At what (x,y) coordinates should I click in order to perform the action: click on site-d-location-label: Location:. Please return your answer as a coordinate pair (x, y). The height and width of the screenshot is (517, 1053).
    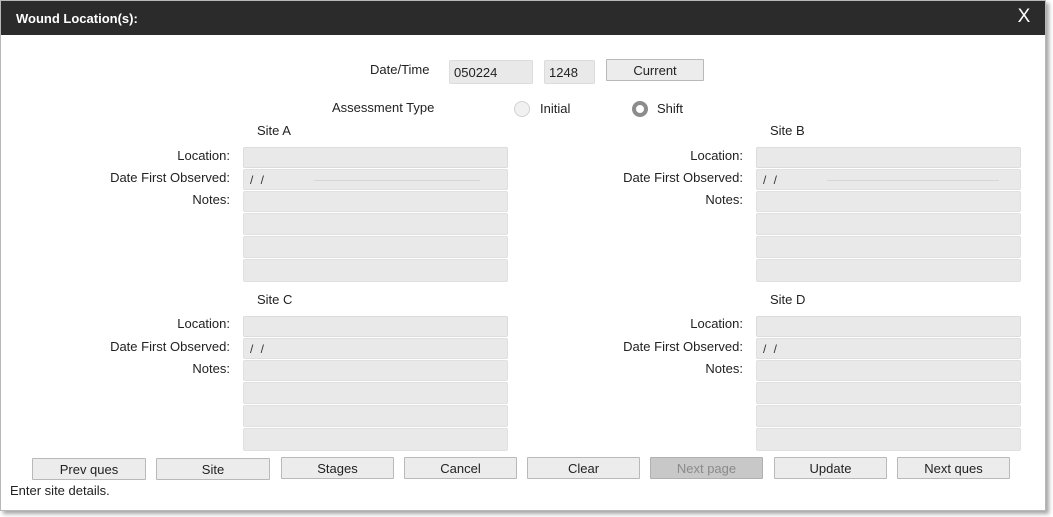
    Looking at the image, I should click on (716, 323).